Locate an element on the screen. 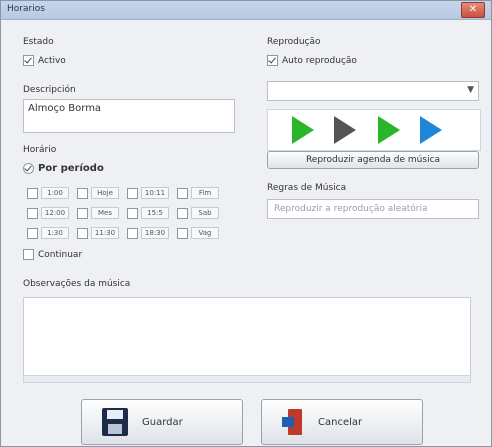 The height and width of the screenshot is (447, 492). floppy-disk-icon is located at coordinates (115, 422).